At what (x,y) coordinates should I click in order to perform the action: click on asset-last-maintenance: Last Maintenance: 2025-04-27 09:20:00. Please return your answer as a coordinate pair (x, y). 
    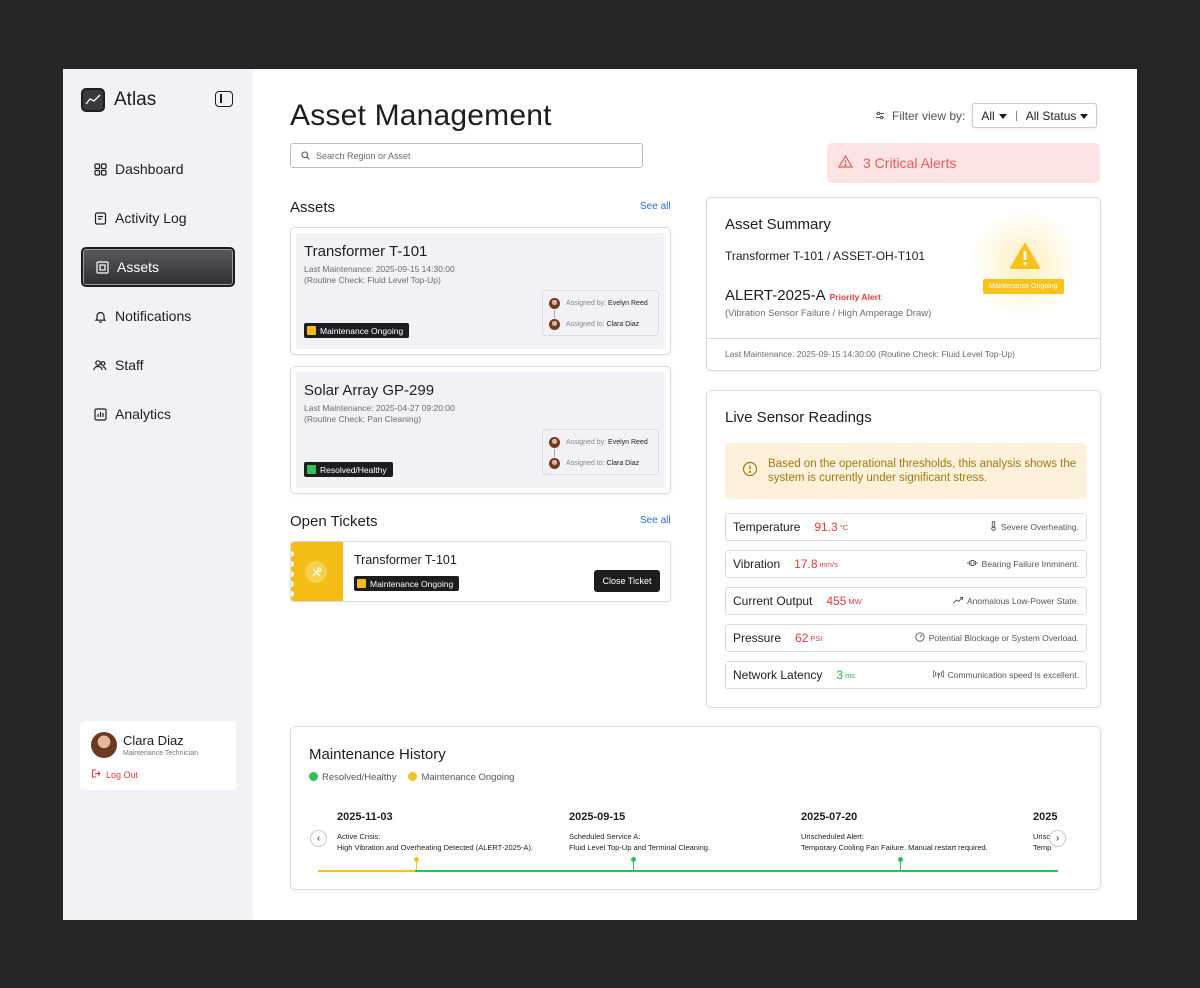
    Looking at the image, I should click on (379, 408).